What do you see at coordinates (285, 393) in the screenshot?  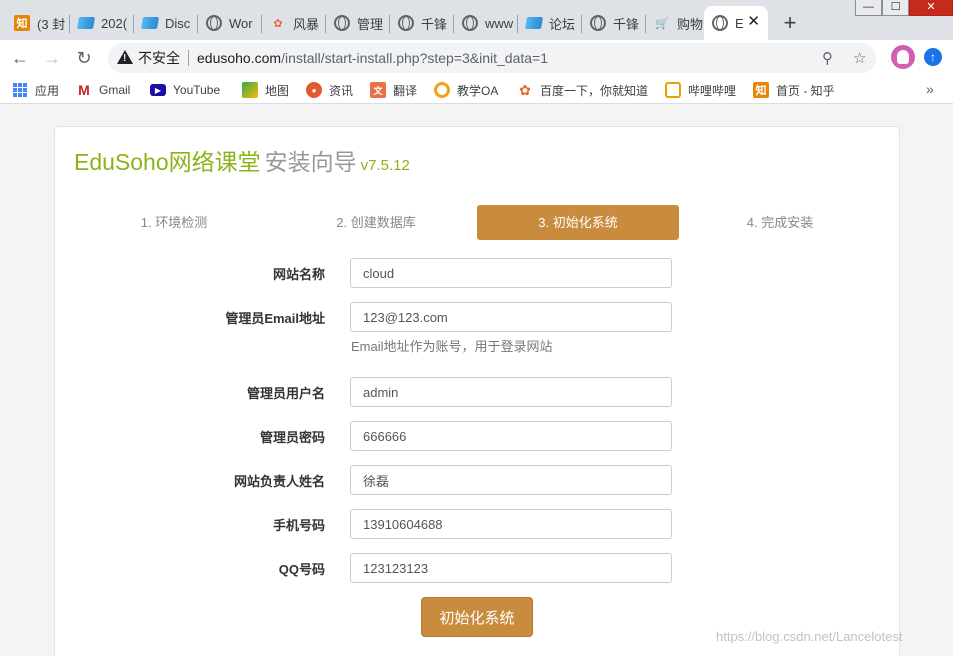 I see `admin-username-label: 管理员用户名` at bounding box center [285, 393].